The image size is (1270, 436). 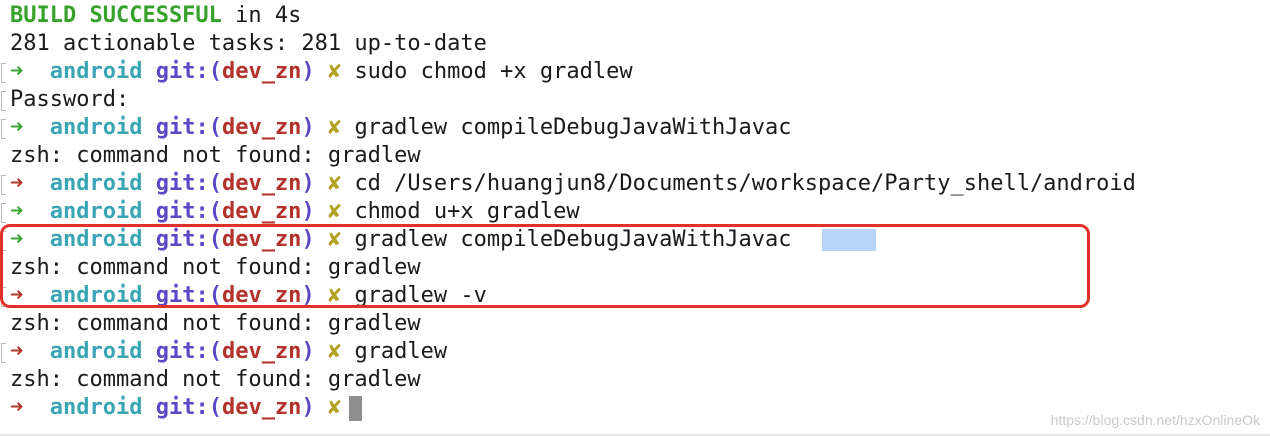 What do you see at coordinates (1155, 420) in the screenshot?
I see `watermark: https://blog.csdn.net/hzxOnlineOk` at bounding box center [1155, 420].